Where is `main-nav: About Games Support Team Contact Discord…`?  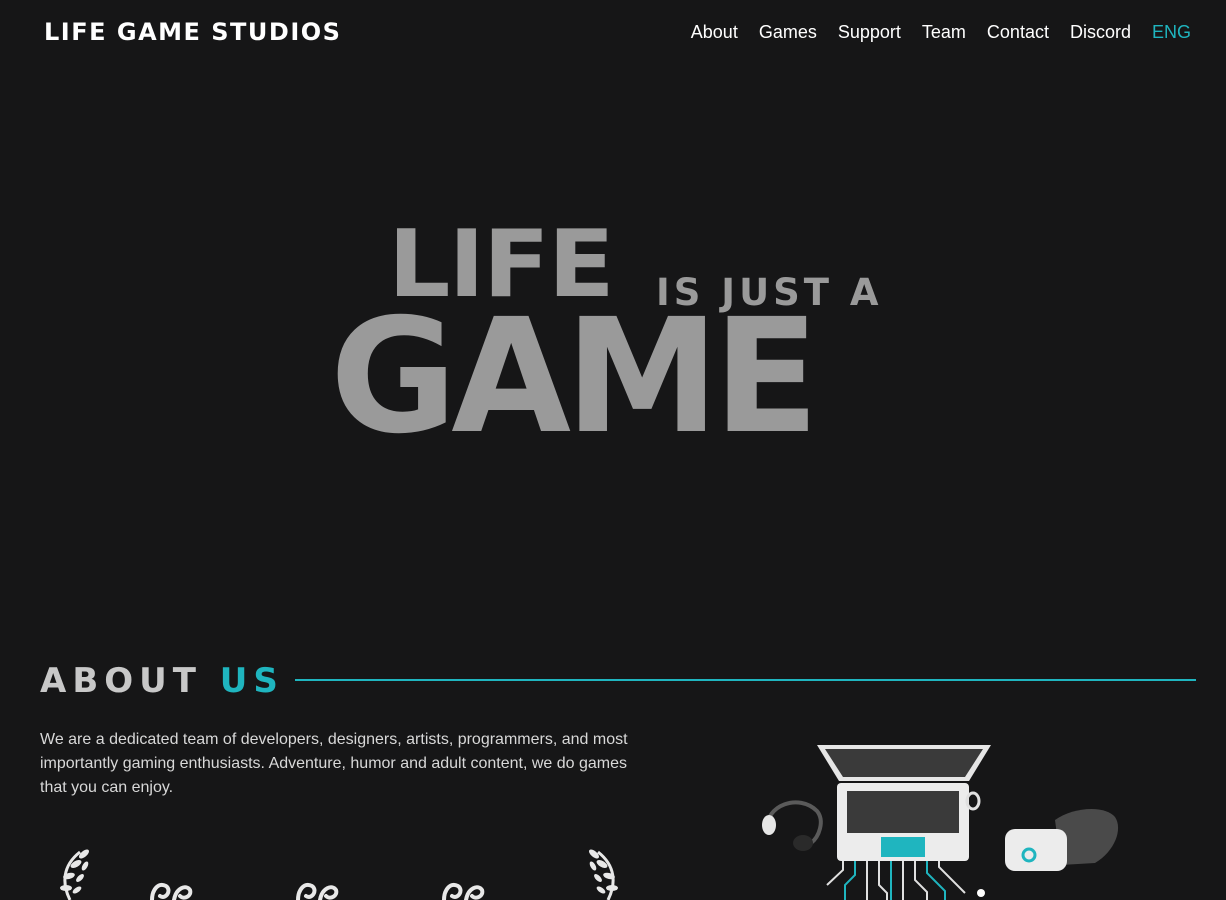
main-nav: About Games Support Team Contact Discord… is located at coordinates (941, 32).